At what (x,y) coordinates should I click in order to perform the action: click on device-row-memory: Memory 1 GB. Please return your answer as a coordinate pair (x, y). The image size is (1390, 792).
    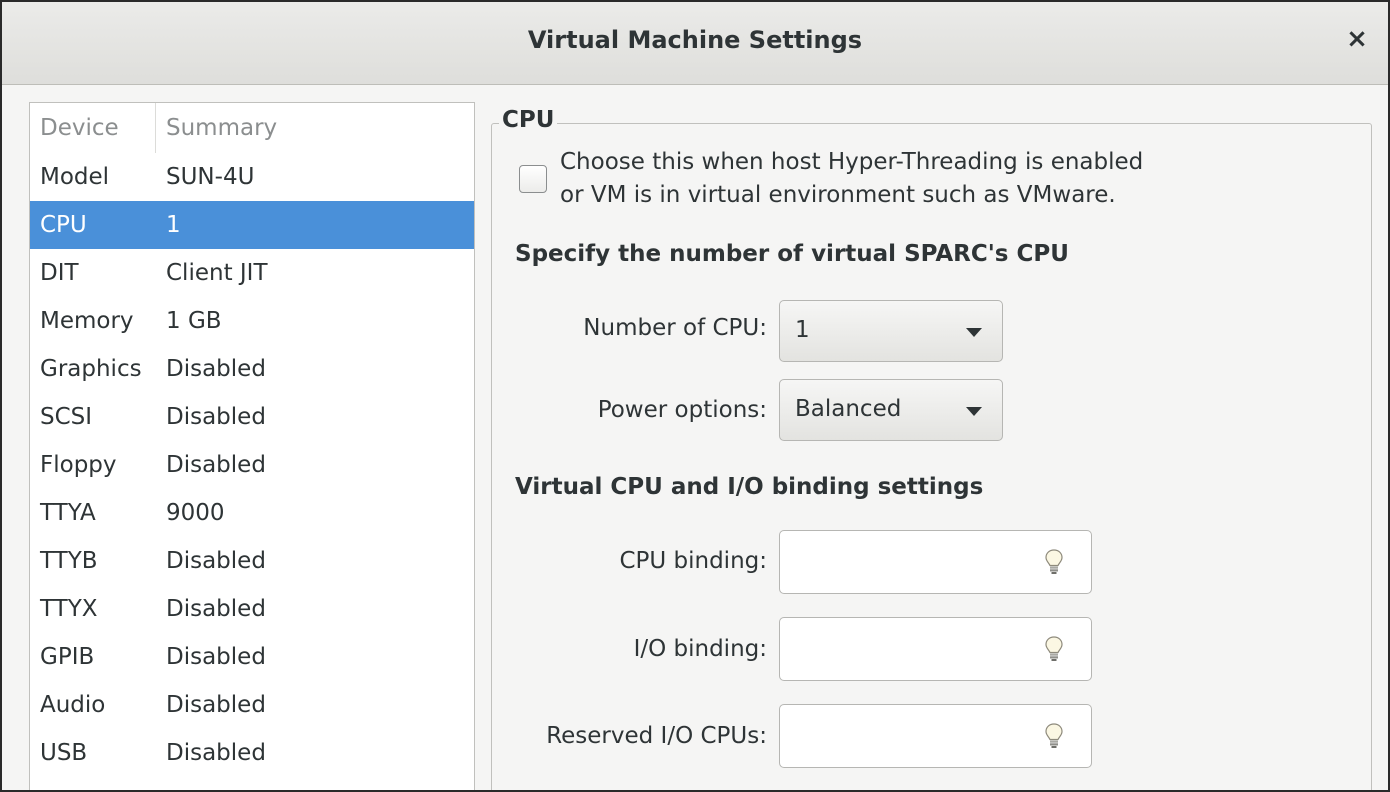
    Looking at the image, I should click on (252, 321).